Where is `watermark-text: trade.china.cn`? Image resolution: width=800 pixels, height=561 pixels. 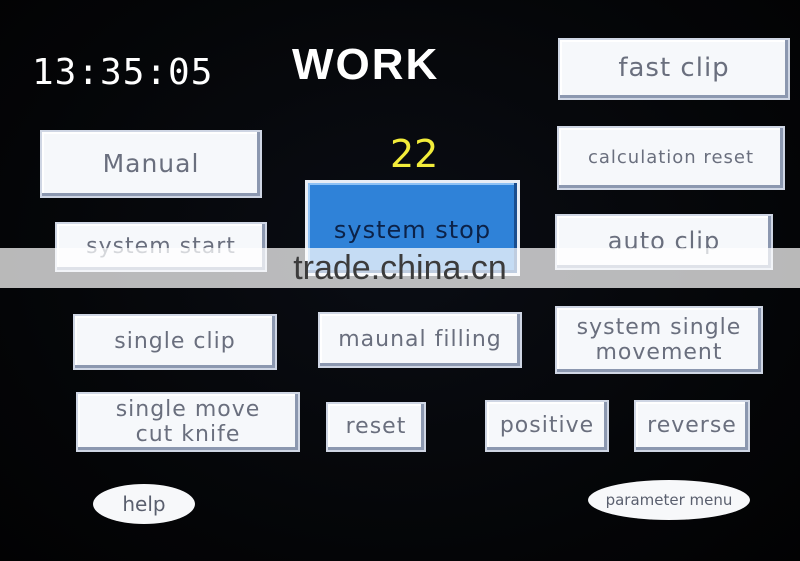
watermark-text: trade.china.cn is located at coordinates (400, 267).